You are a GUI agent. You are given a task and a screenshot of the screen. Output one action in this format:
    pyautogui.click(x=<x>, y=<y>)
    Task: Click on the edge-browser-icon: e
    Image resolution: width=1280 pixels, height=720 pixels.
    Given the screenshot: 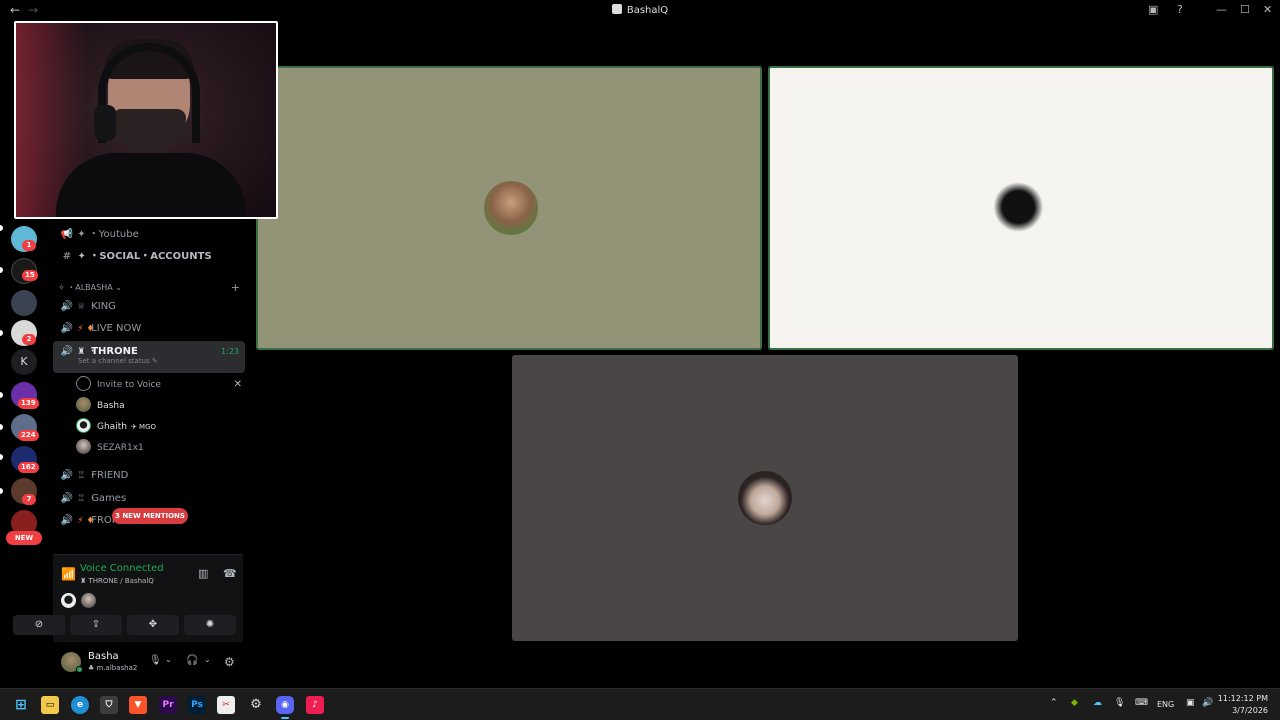 What is the action you would take?
    pyautogui.click(x=80, y=705)
    